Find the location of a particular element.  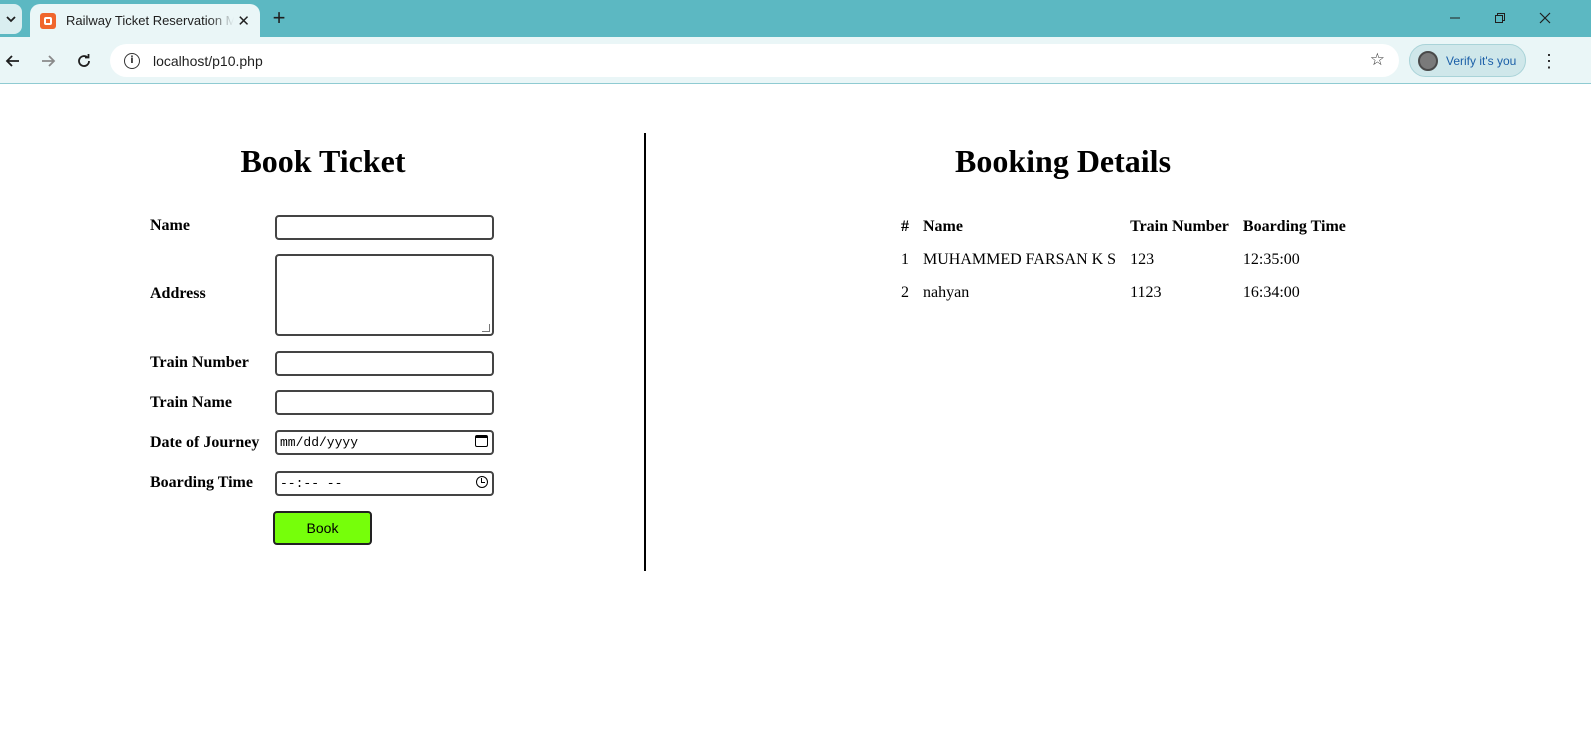

date-placeholder: mm/dd/yyyy is located at coordinates (319, 442).